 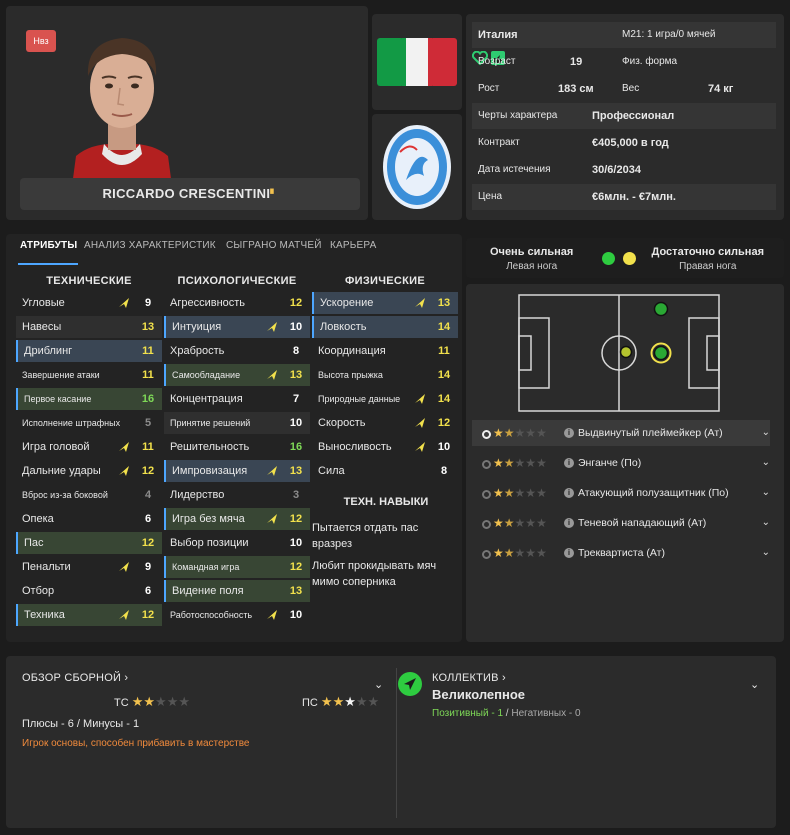 What do you see at coordinates (89, 327) in the screenshot?
I see `attribute-row: Навесы 13` at bounding box center [89, 327].